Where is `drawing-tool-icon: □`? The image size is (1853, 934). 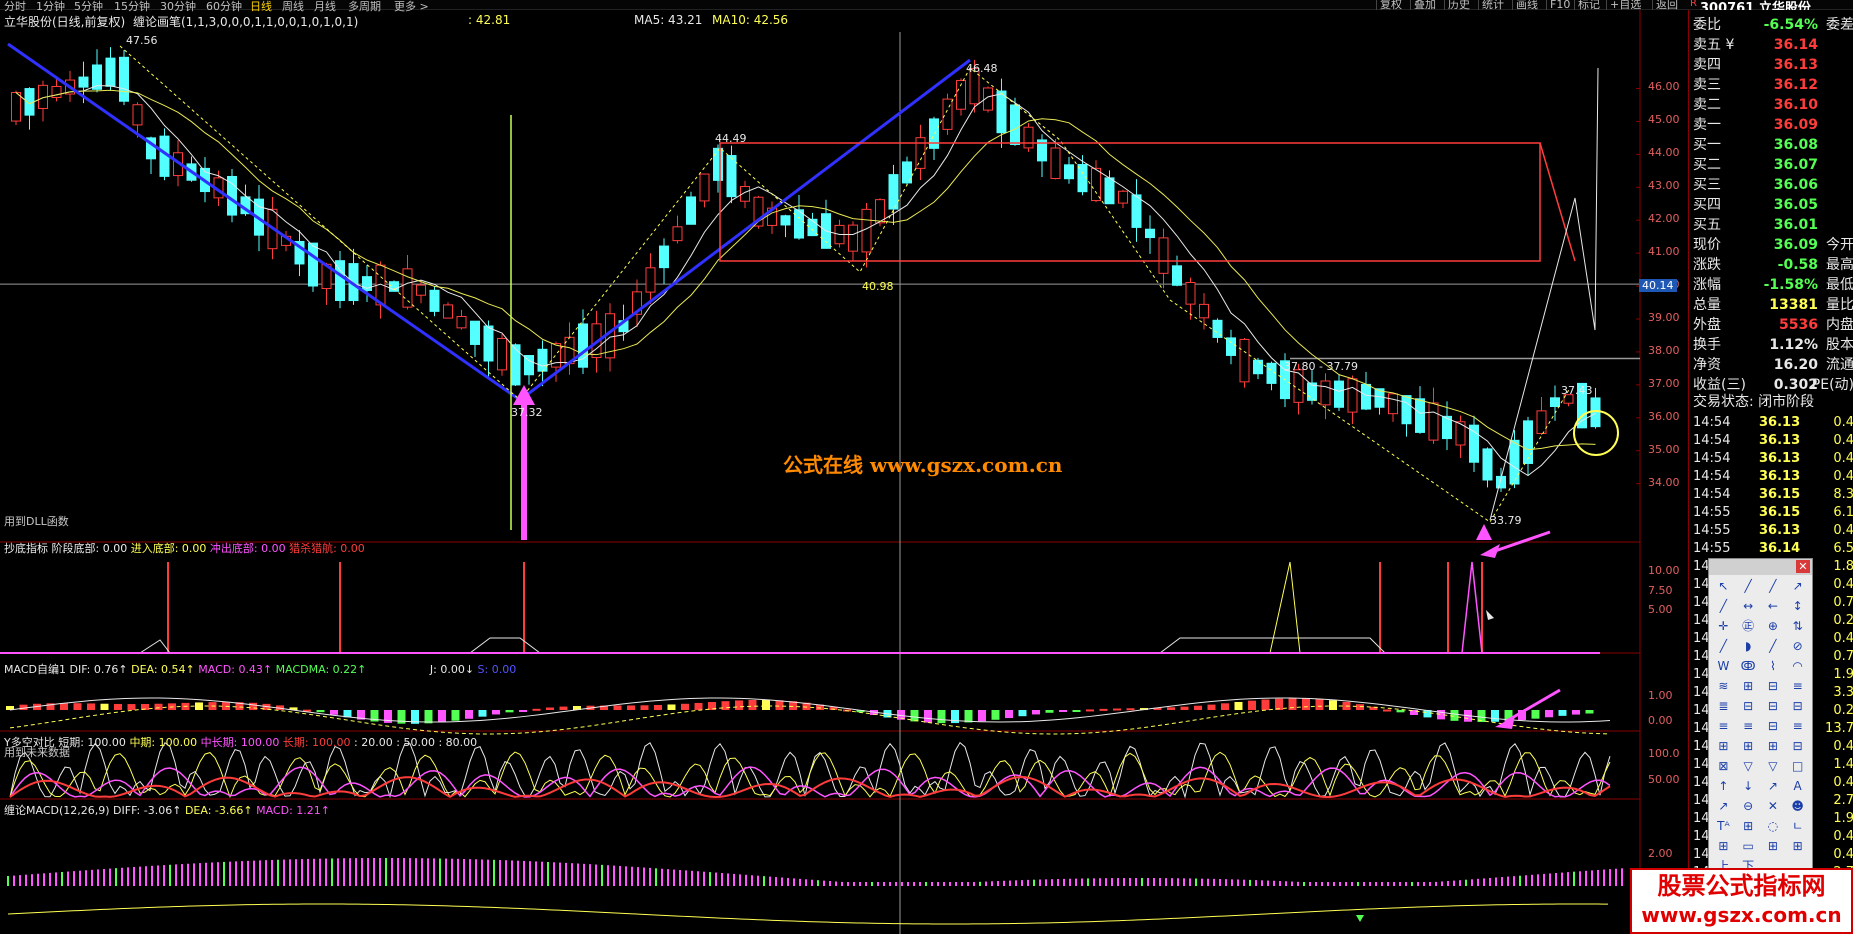 drawing-tool-icon: □ is located at coordinates (1797, 766).